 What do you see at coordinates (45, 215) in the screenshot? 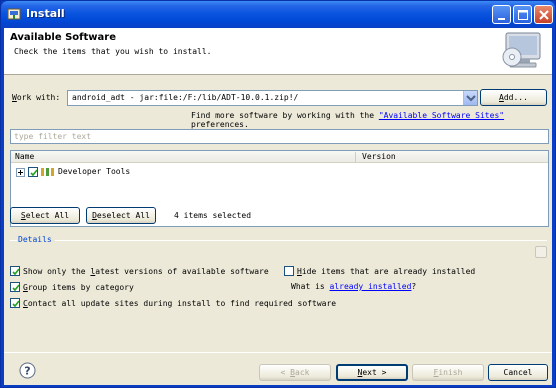
I see `select-all-button: Select All` at bounding box center [45, 215].